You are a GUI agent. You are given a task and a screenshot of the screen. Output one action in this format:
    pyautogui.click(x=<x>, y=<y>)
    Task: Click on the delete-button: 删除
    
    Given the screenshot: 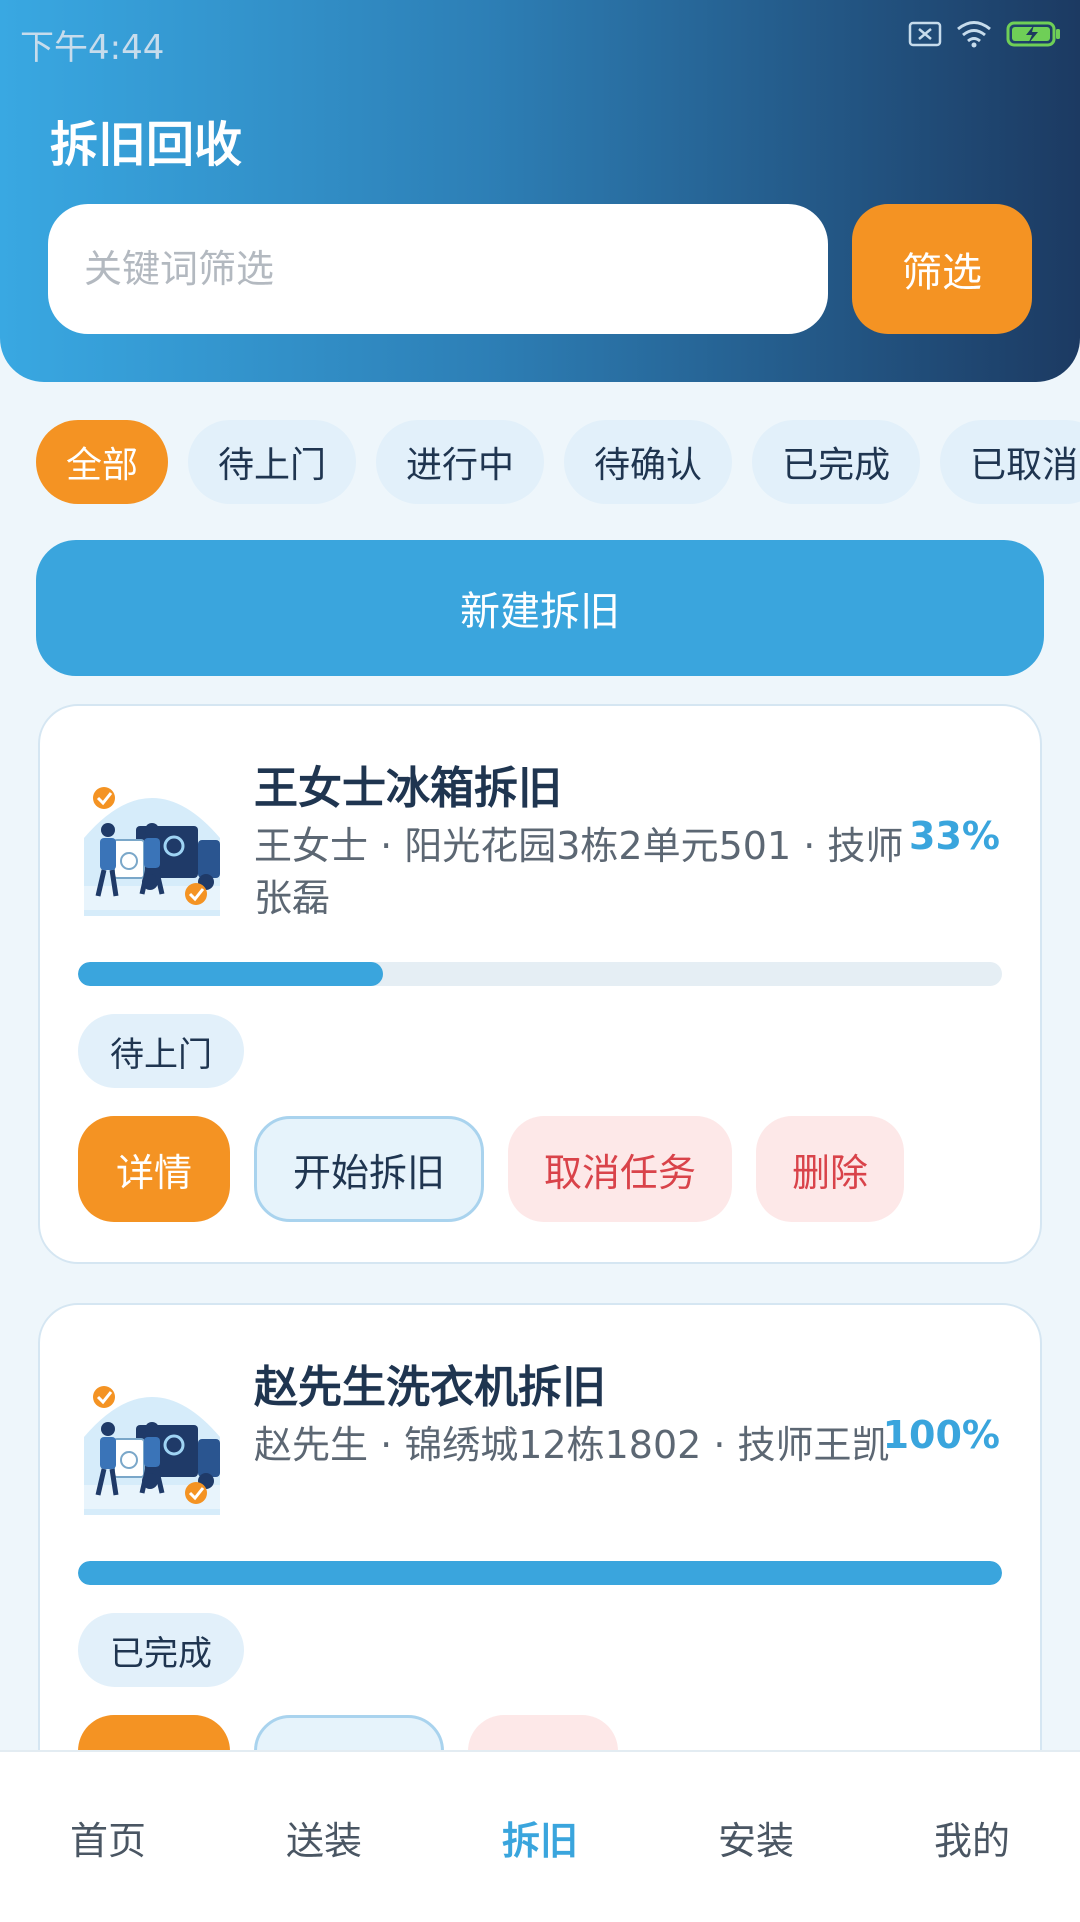 What is the action you would take?
    pyautogui.click(x=830, y=1169)
    